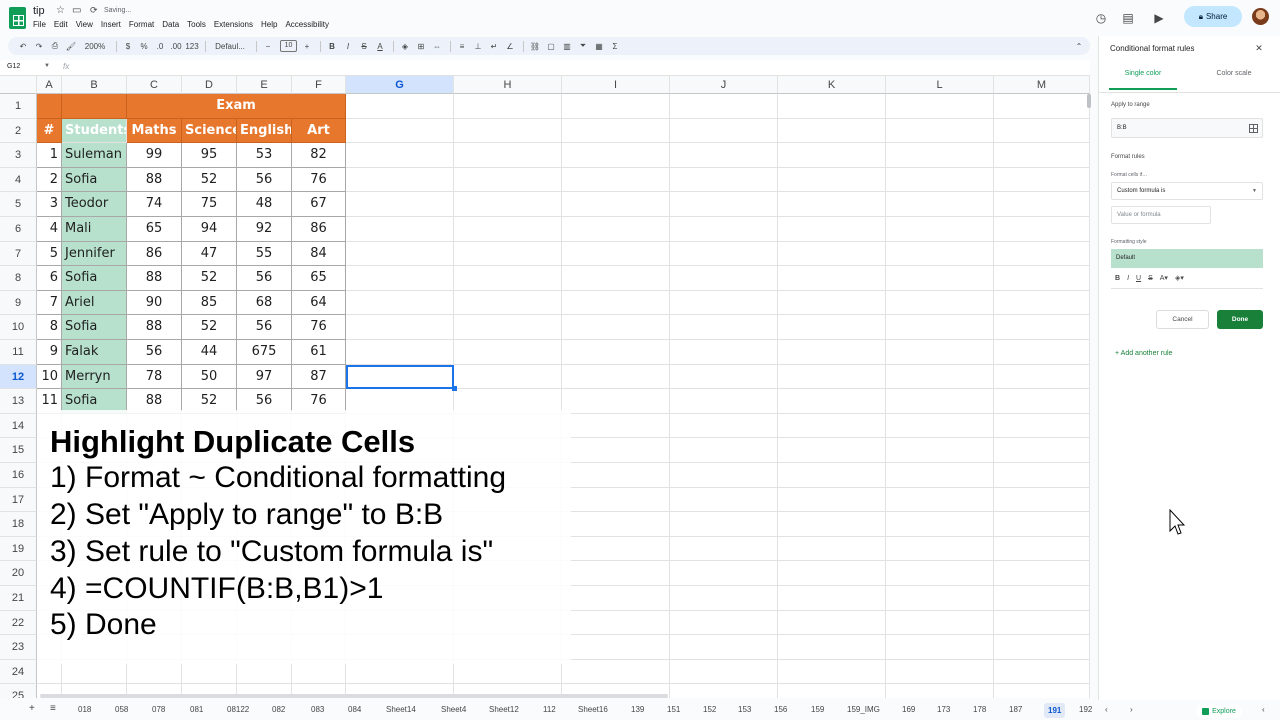 The width and height of the screenshot is (1280, 720). What do you see at coordinates (1131, 709) in the screenshot?
I see `scroll-right-icon: ›` at bounding box center [1131, 709].